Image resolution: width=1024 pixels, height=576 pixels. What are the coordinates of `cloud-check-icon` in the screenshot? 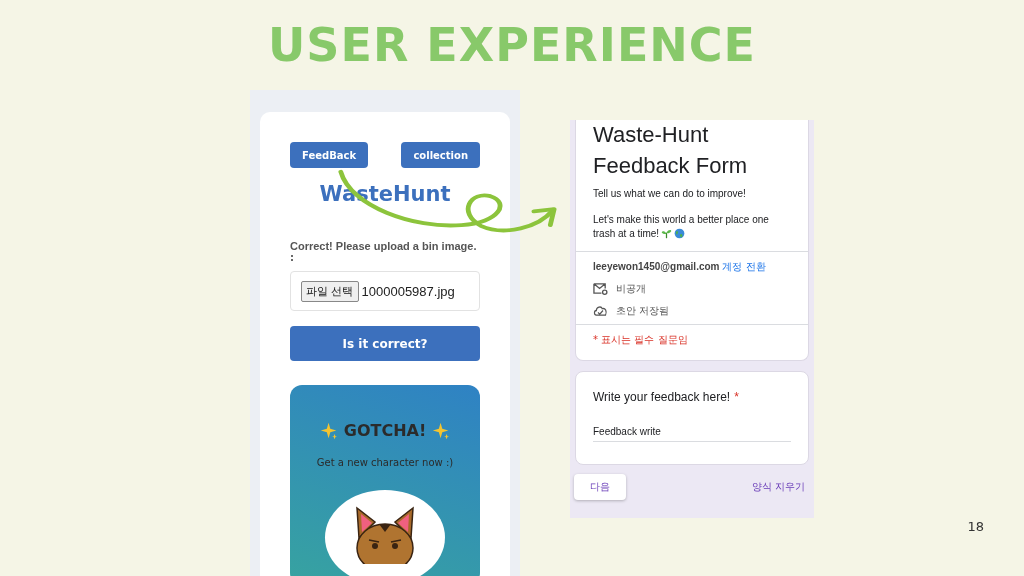 It's located at (600, 311).